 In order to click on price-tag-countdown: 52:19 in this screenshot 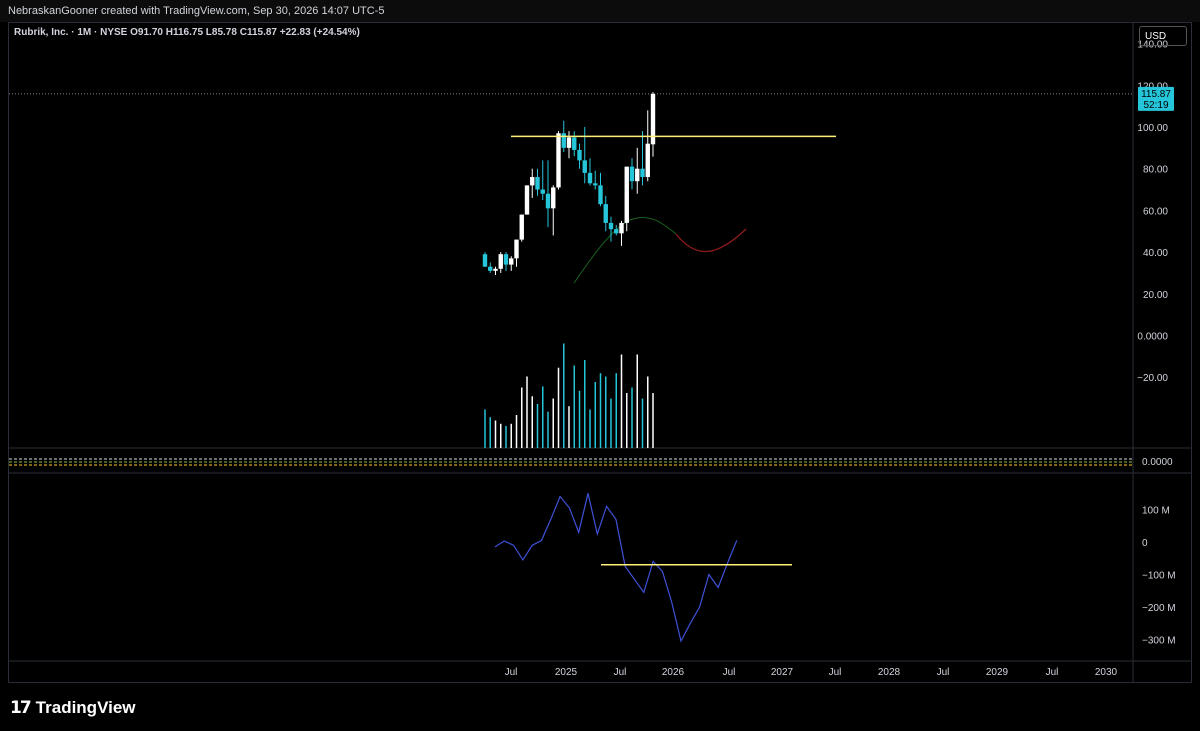, I will do `click(1155, 105)`.